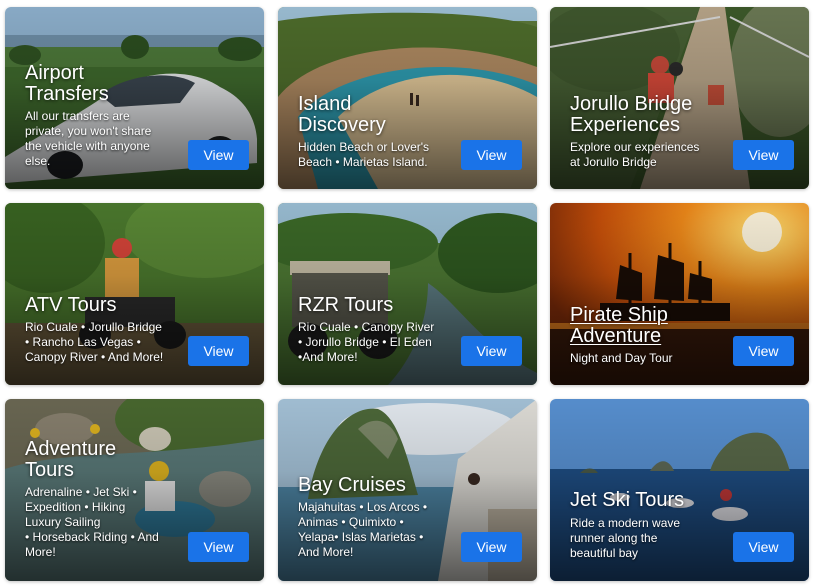 This screenshot has width=814, height=586. What do you see at coordinates (63, 522) in the screenshot?
I see `card-description-line: Luxury Sailing` at bounding box center [63, 522].